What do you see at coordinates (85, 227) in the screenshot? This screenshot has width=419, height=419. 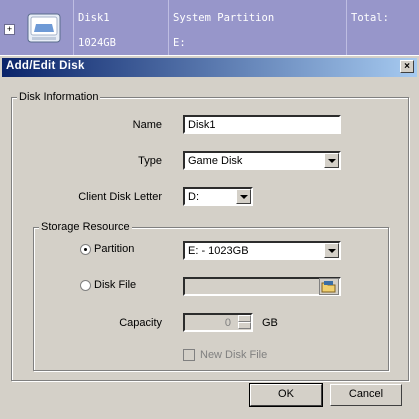 I see `storage-resource-legend: Storage Resource` at bounding box center [85, 227].